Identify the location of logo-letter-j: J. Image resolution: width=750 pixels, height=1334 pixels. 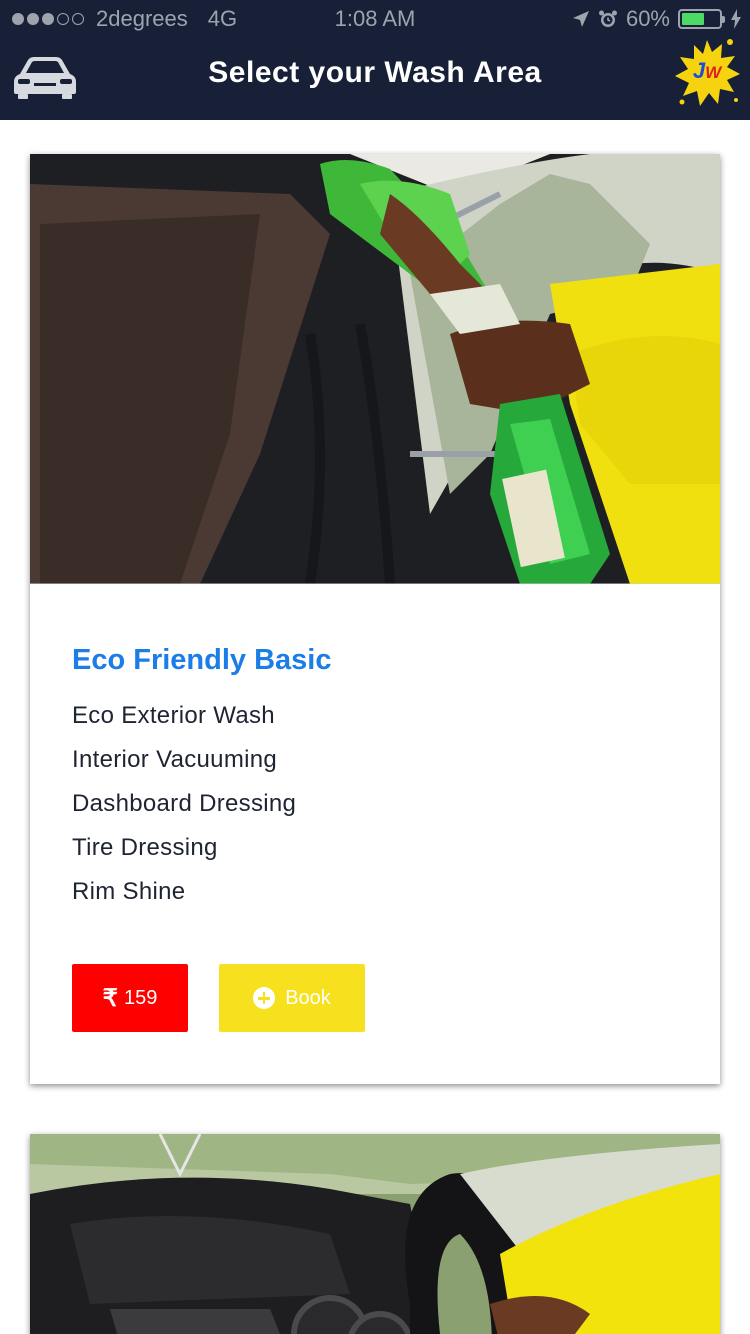
(699, 70).